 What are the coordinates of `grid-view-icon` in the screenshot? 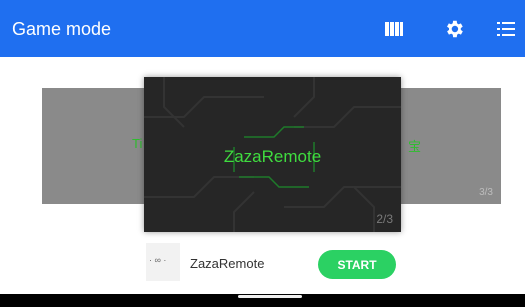 It's located at (394, 29).